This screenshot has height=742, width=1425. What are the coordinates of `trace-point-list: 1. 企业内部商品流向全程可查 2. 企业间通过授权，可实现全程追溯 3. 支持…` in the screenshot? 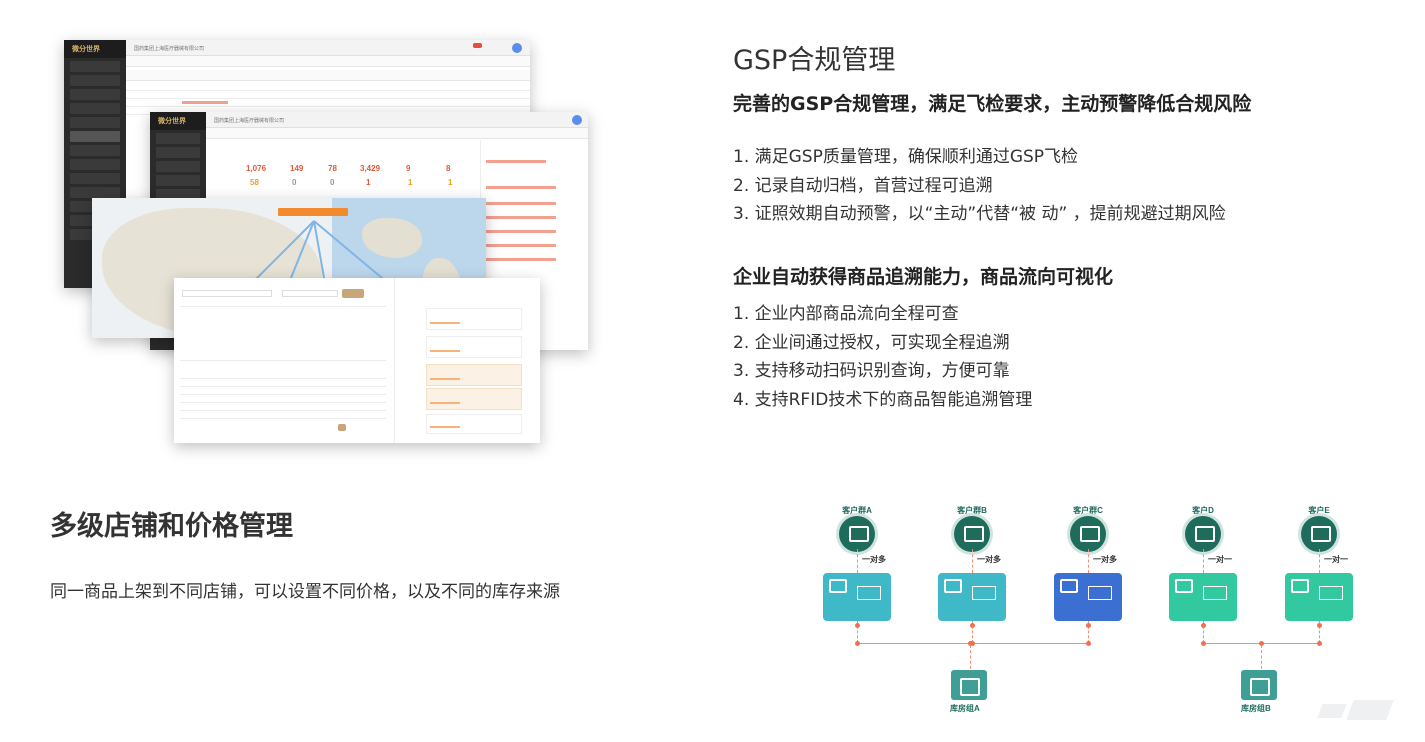 It's located at (882, 357).